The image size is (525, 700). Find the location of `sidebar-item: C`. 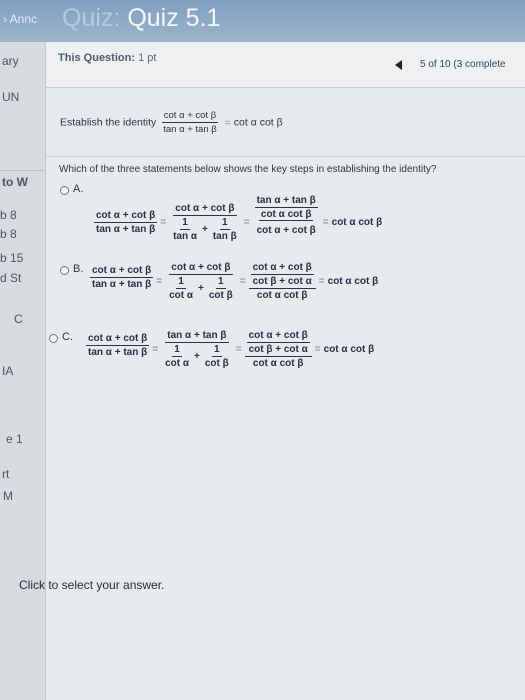

sidebar-item: C is located at coordinates (18, 319).